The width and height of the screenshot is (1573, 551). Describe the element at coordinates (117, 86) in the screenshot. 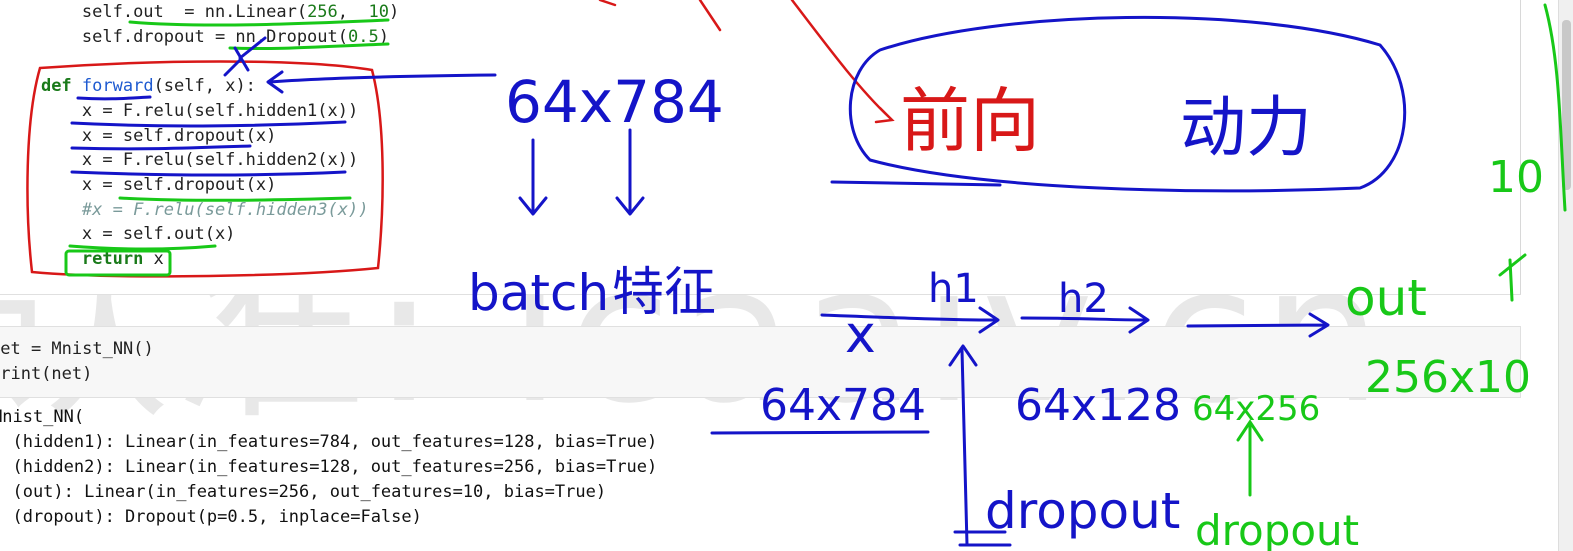

I see `code-token: forward` at that location.